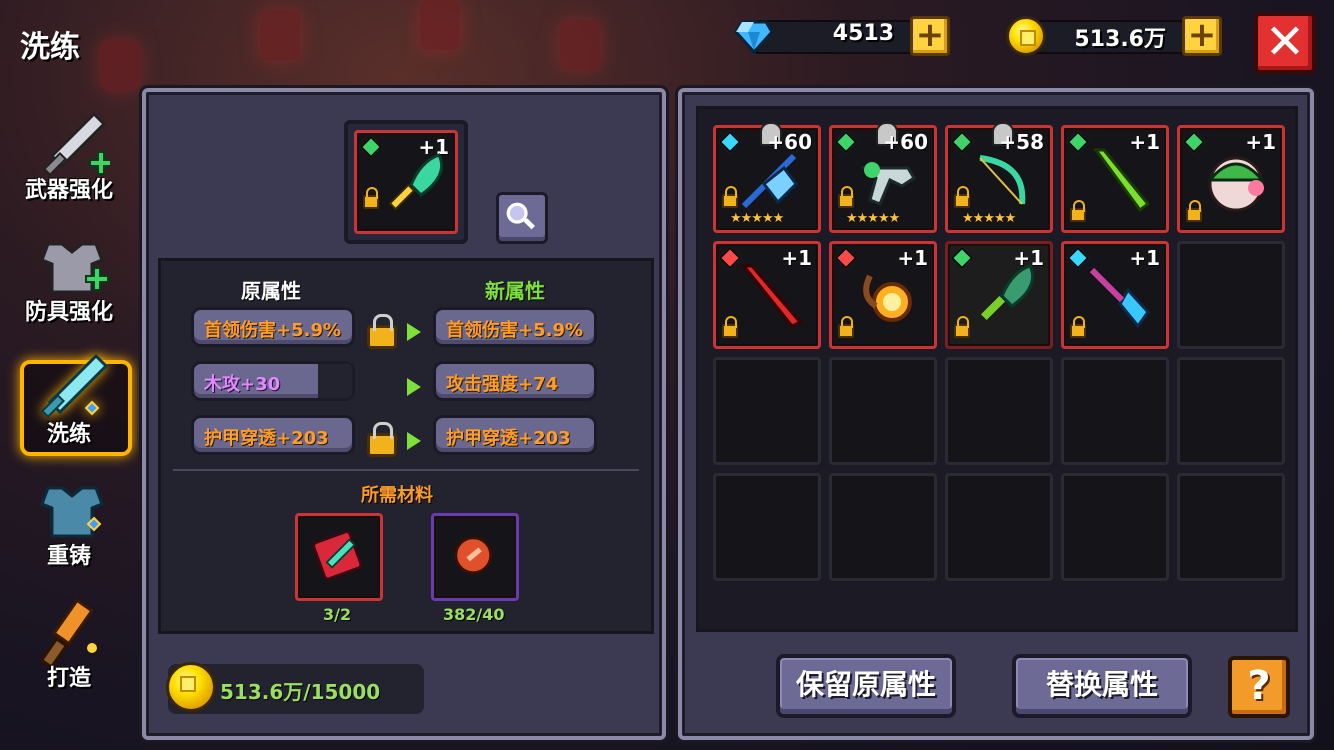 This screenshot has width=1334, height=750. What do you see at coordinates (68, 312) in the screenshot?
I see `sidebar-item-label: 防具强化` at bounding box center [68, 312].